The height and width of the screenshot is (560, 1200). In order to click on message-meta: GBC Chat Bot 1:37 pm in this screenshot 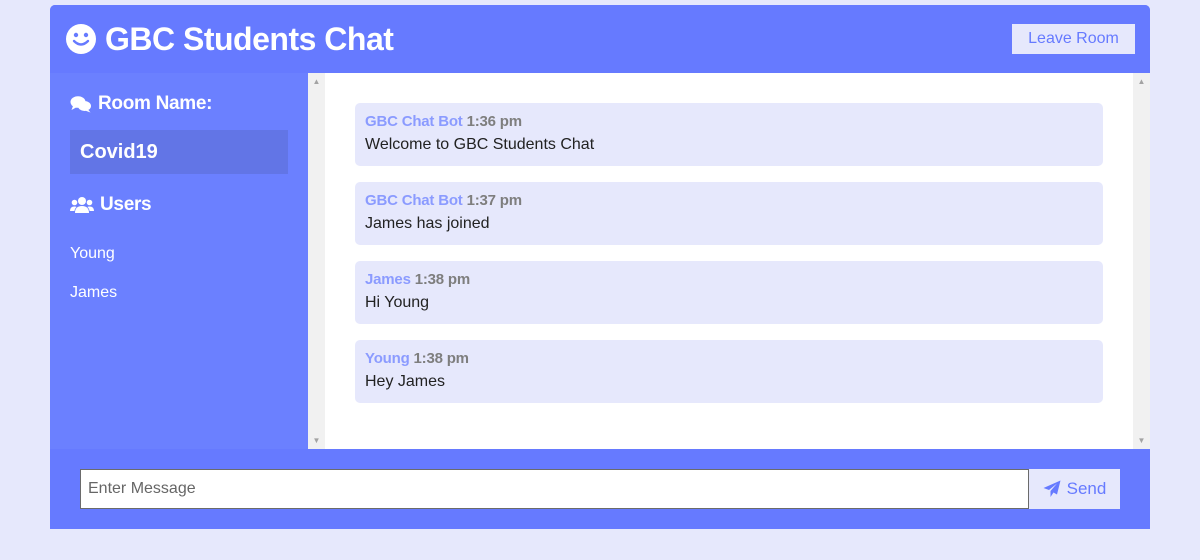, I will do `click(729, 200)`.